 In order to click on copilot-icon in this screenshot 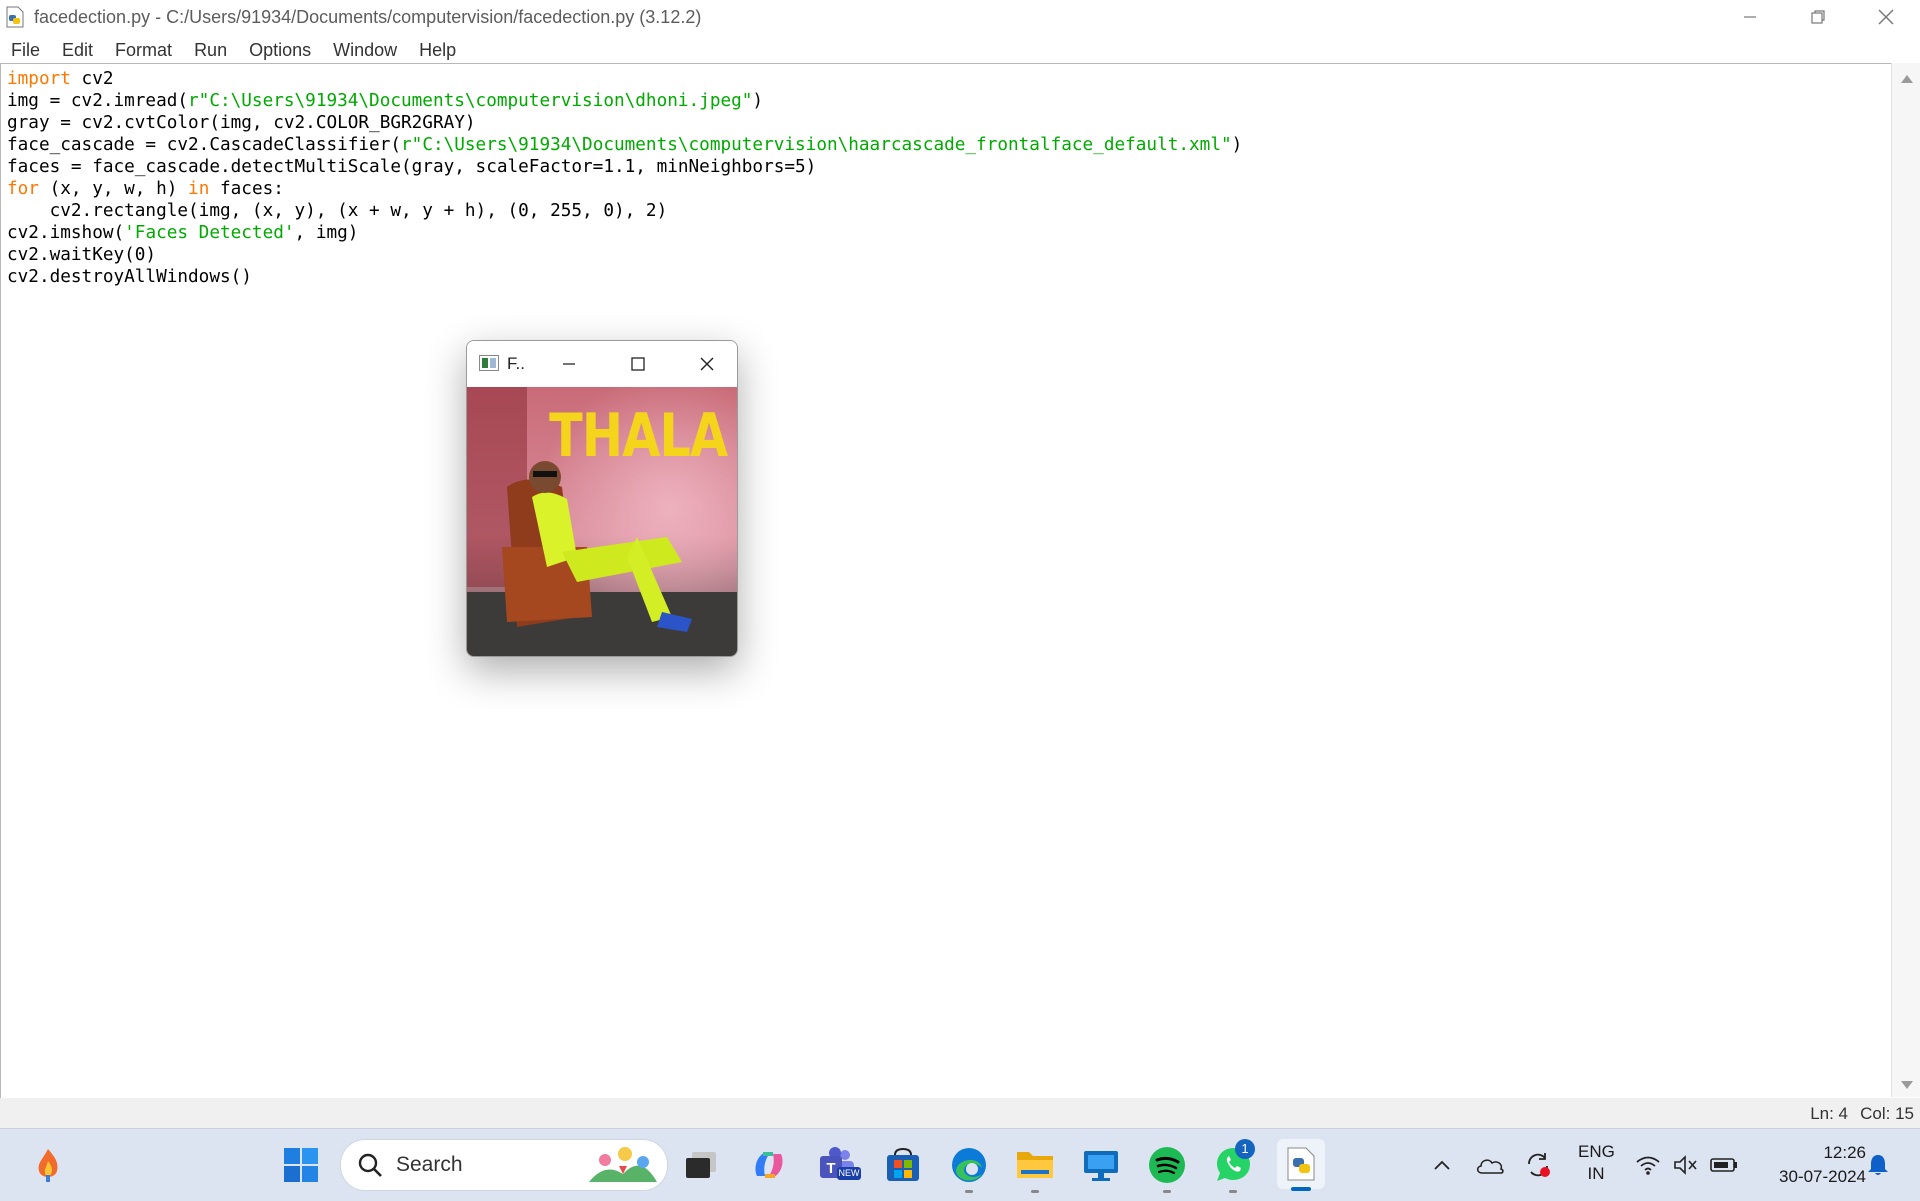, I will do `click(769, 1165)`.